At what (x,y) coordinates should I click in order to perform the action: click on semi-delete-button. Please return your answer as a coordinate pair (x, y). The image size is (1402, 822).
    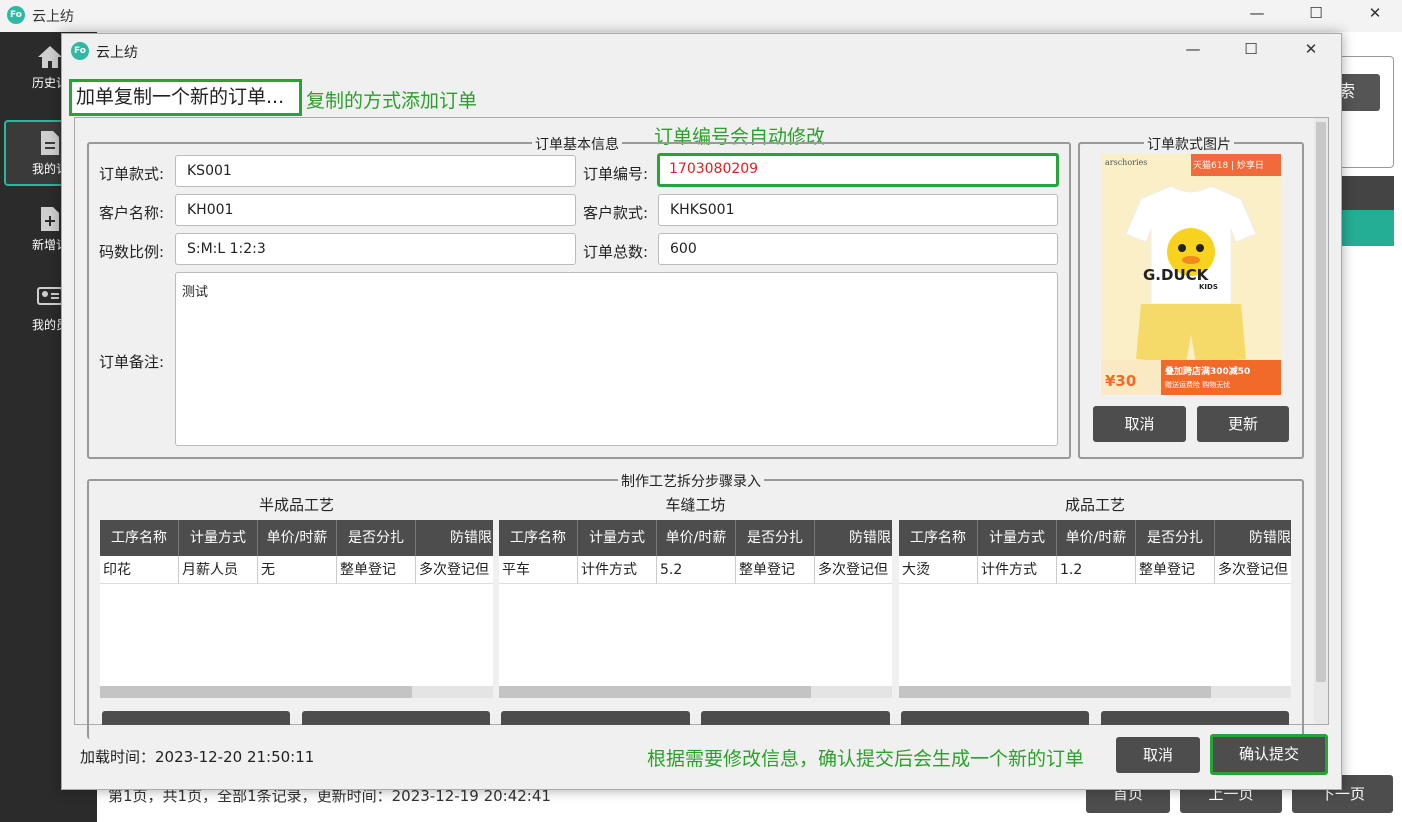
    Looking at the image, I should click on (396, 718).